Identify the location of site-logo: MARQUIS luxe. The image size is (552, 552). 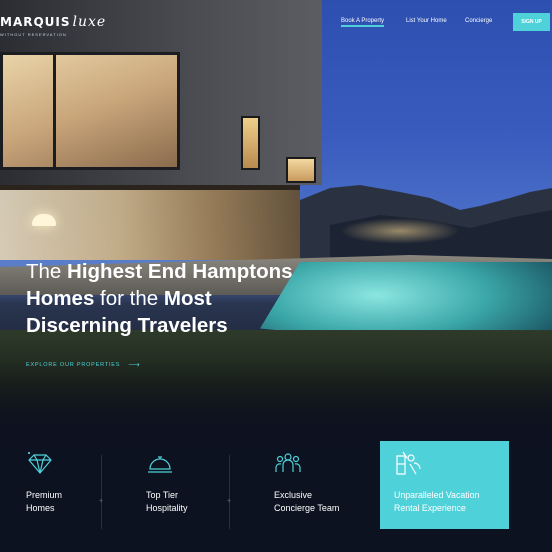
(53, 22).